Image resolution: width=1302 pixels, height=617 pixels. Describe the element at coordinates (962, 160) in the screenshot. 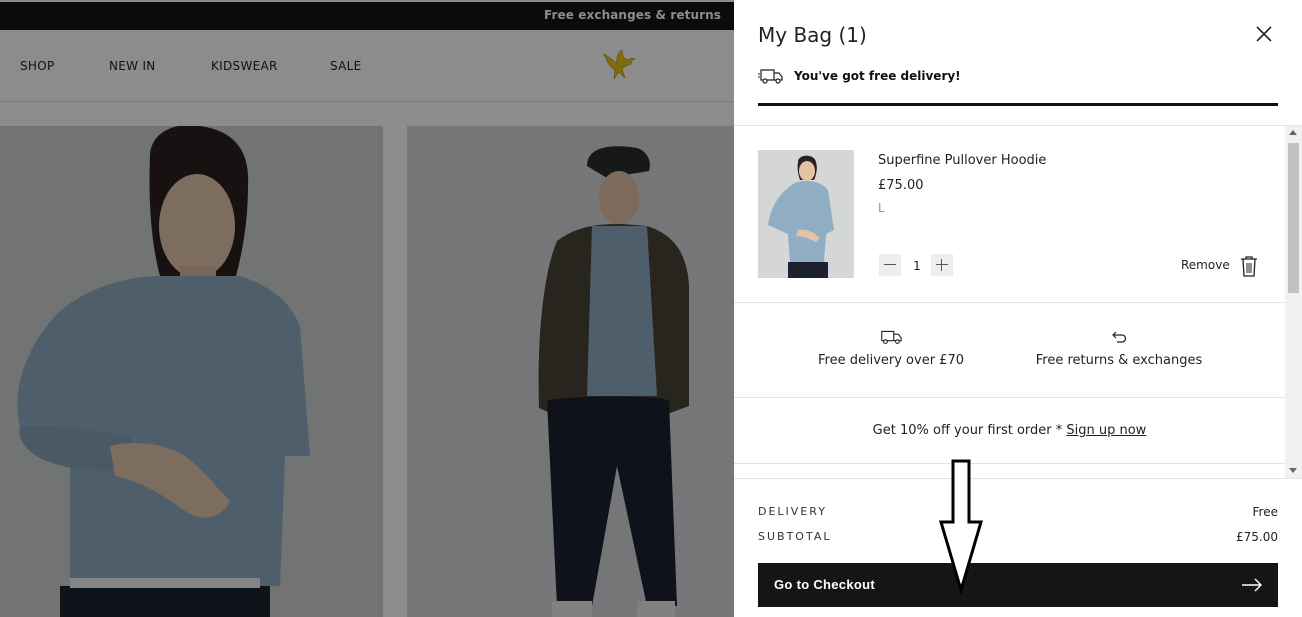

I see `product-name: Superfine Pullover Hoodie` at that location.